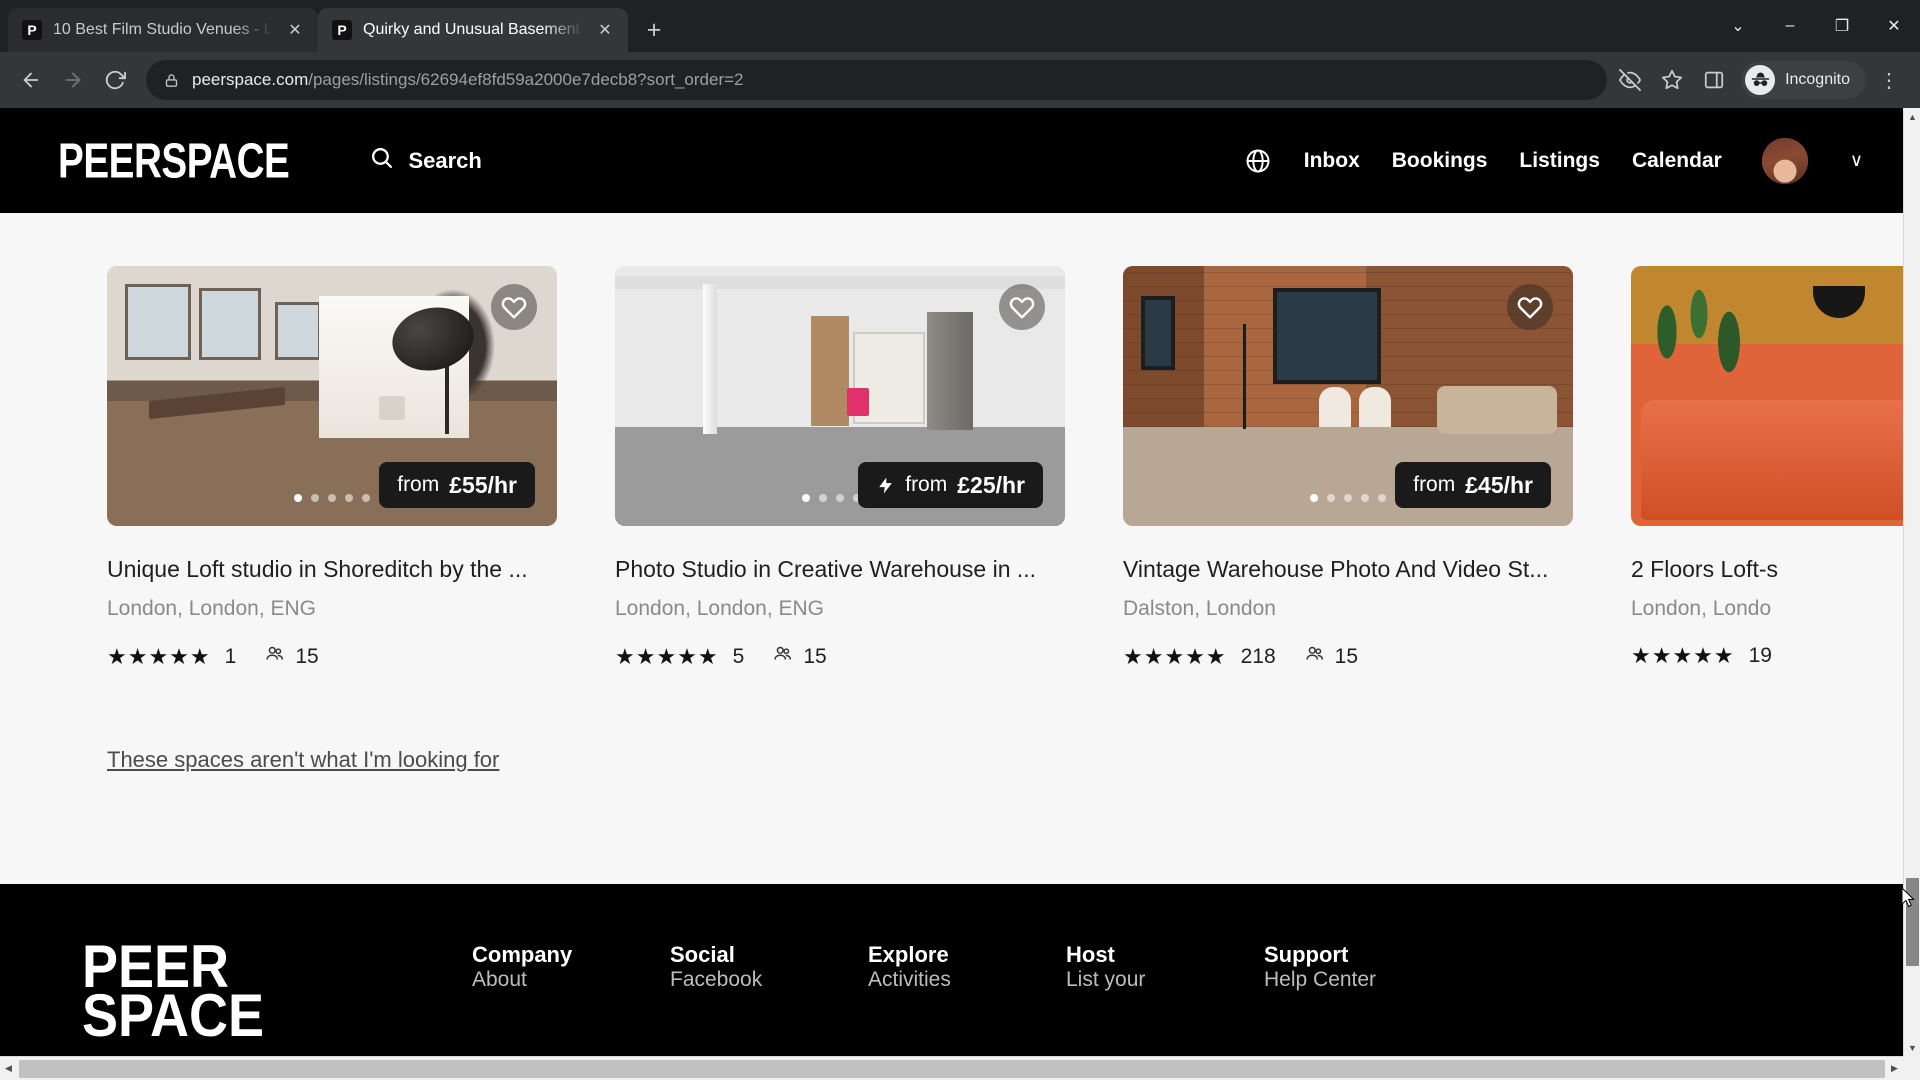 The width and height of the screenshot is (1920, 1080). I want to click on people-icon, so click(1315, 657).